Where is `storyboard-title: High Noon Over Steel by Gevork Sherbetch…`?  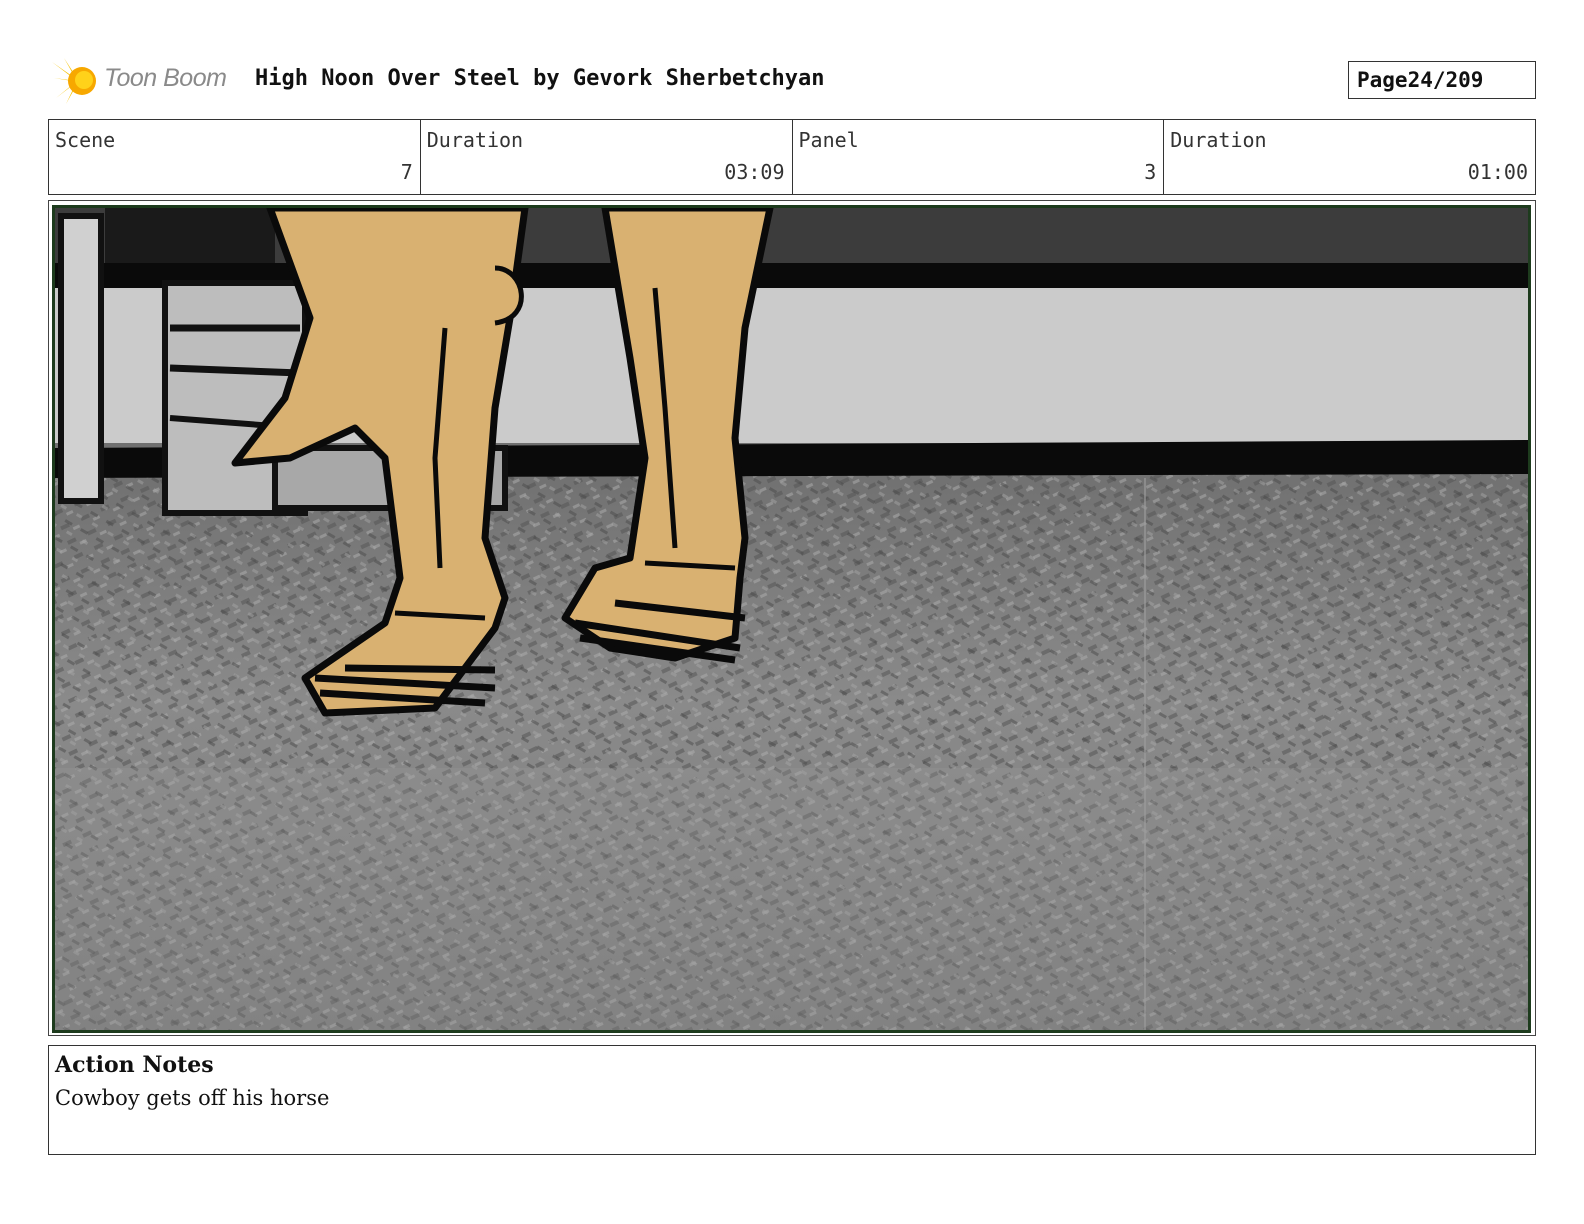 storyboard-title: High Noon Over Steel by Gevork Sherbetch… is located at coordinates (540, 78).